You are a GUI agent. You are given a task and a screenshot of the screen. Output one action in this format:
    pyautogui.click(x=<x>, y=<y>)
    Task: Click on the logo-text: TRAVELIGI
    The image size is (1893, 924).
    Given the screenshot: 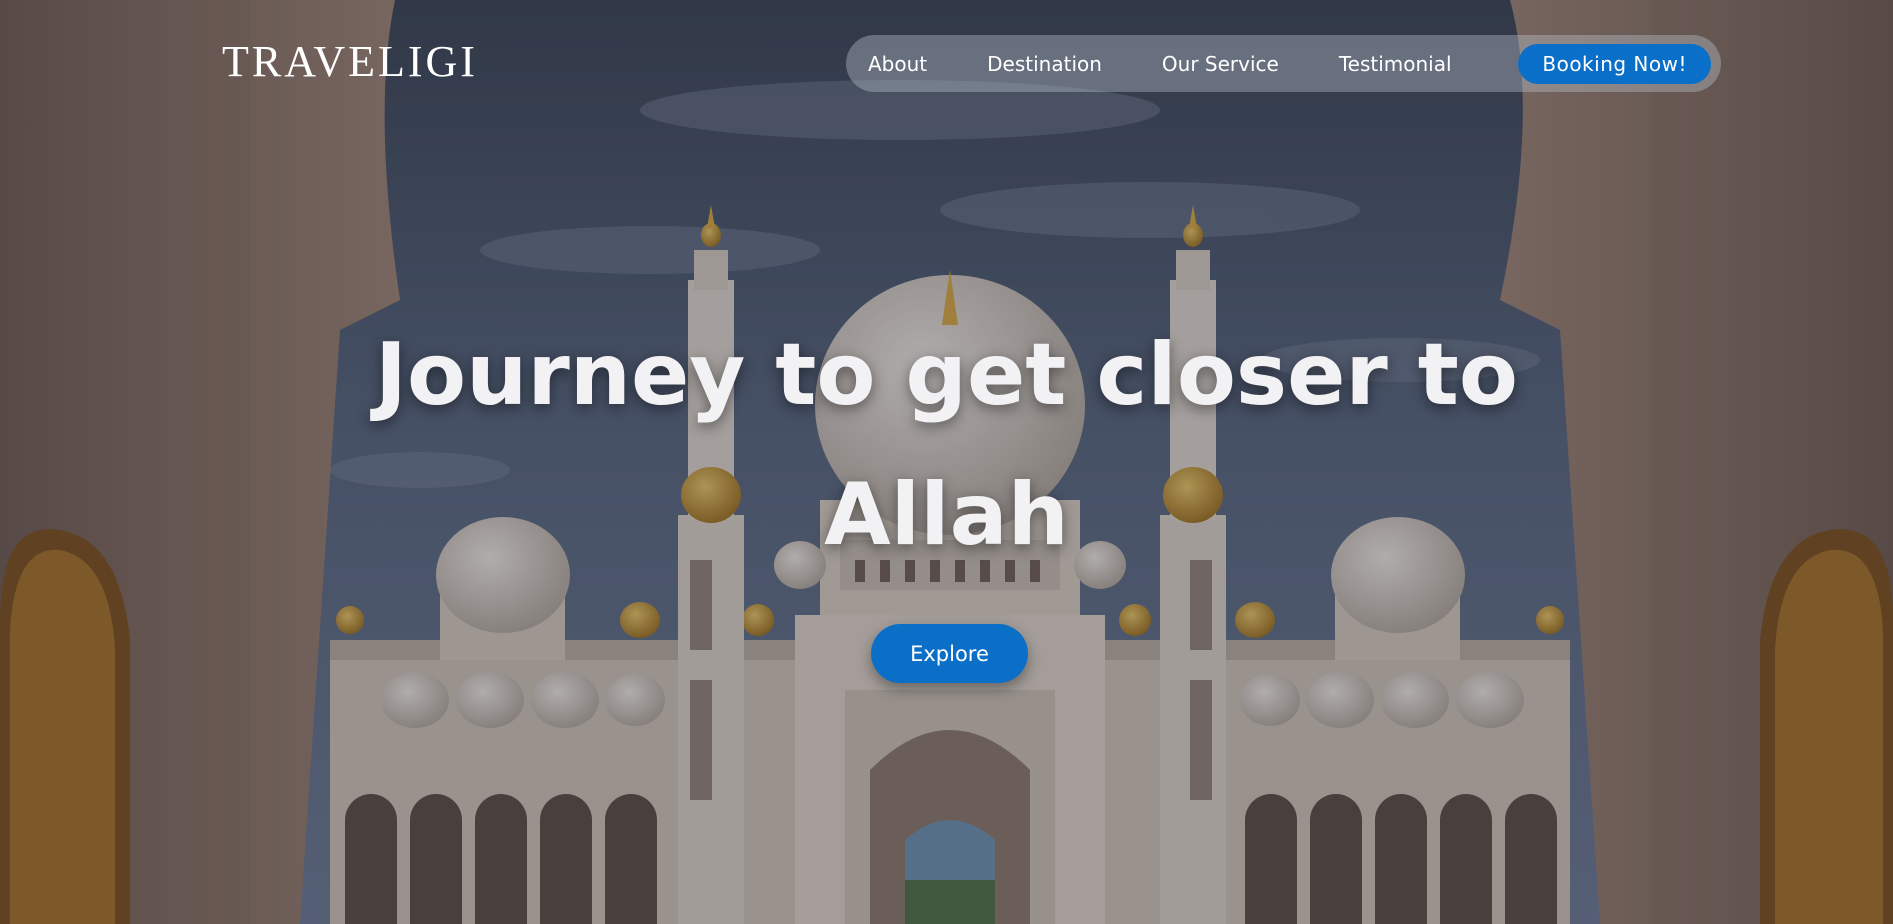 What is the action you would take?
    pyautogui.click(x=350, y=61)
    